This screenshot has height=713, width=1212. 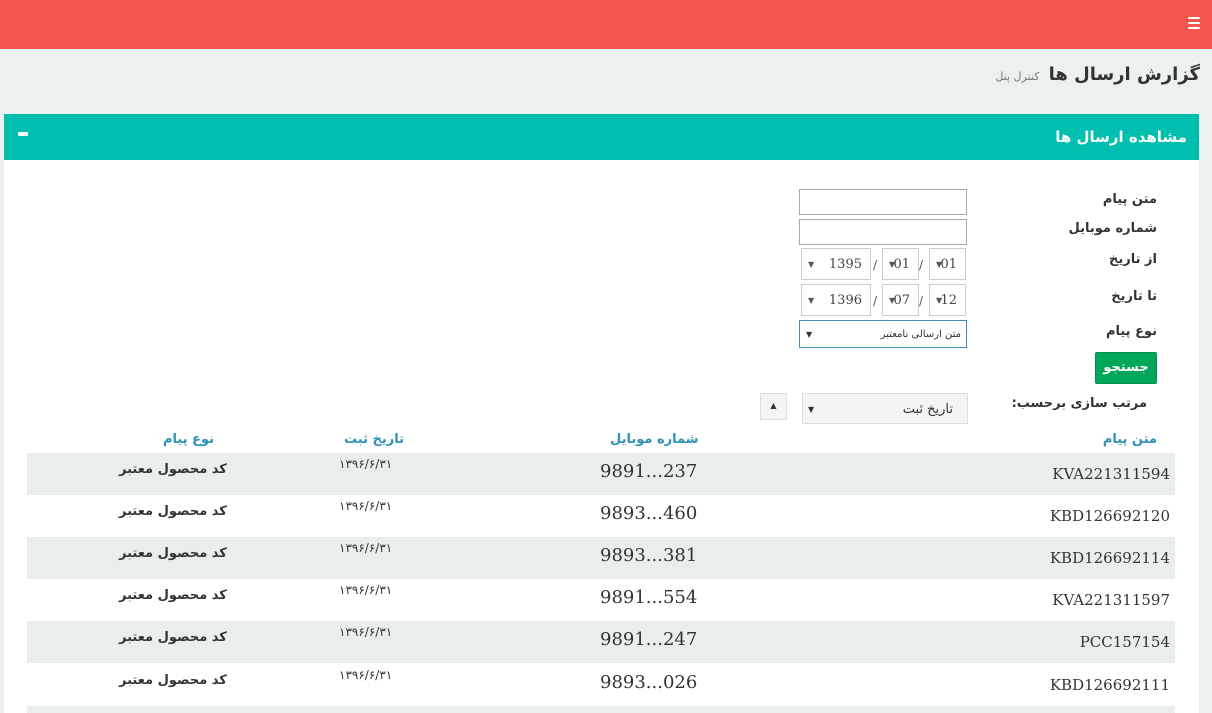 I want to click on box-title: مشاهده ارسال ها, so click(x=1121, y=137).